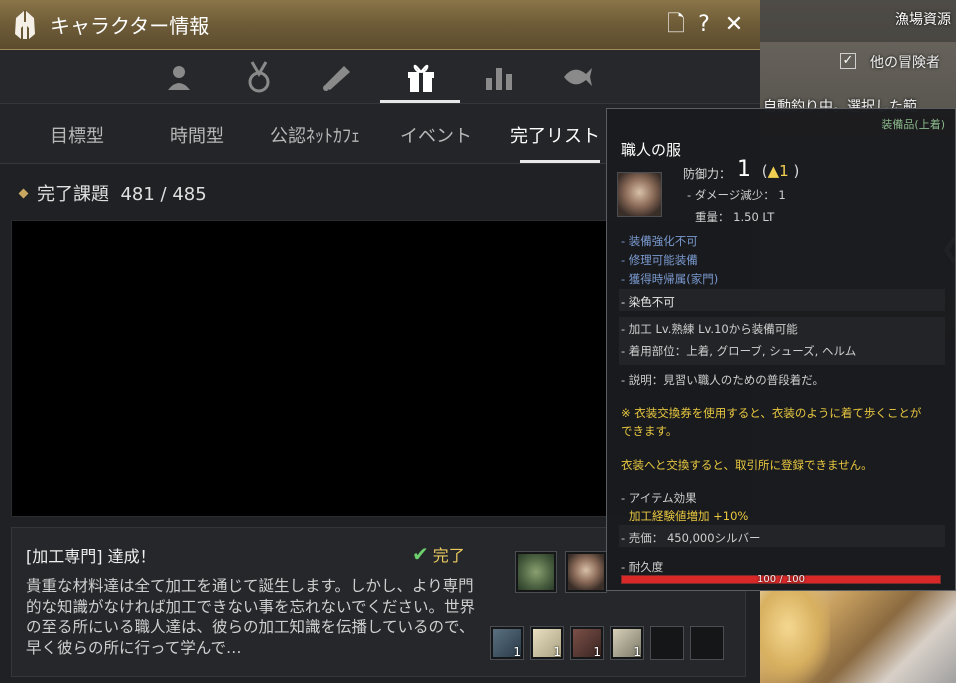 Image resolution: width=956 pixels, height=683 pixels. I want to click on other-adventurers-checkbox: ✓, so click(848, 61).